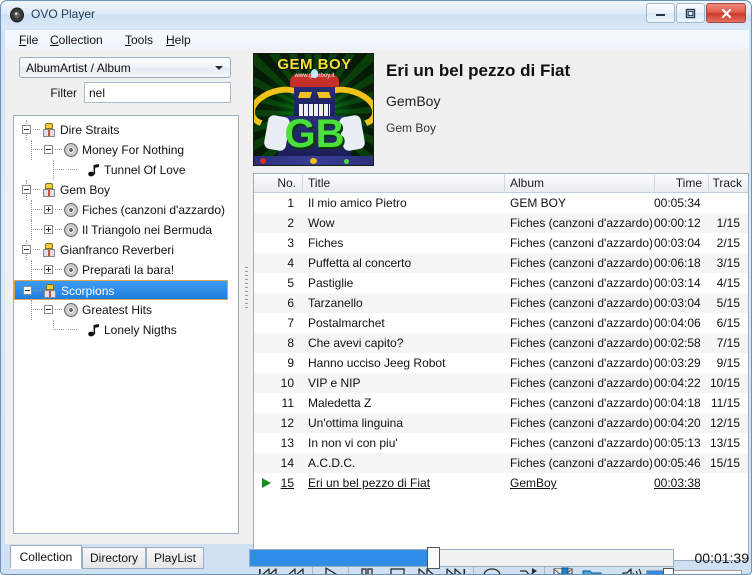  What do you see at coordinates (579, 183) in the screenshot?
I see `column-header-album: Album` at bounding box center [579, 183].